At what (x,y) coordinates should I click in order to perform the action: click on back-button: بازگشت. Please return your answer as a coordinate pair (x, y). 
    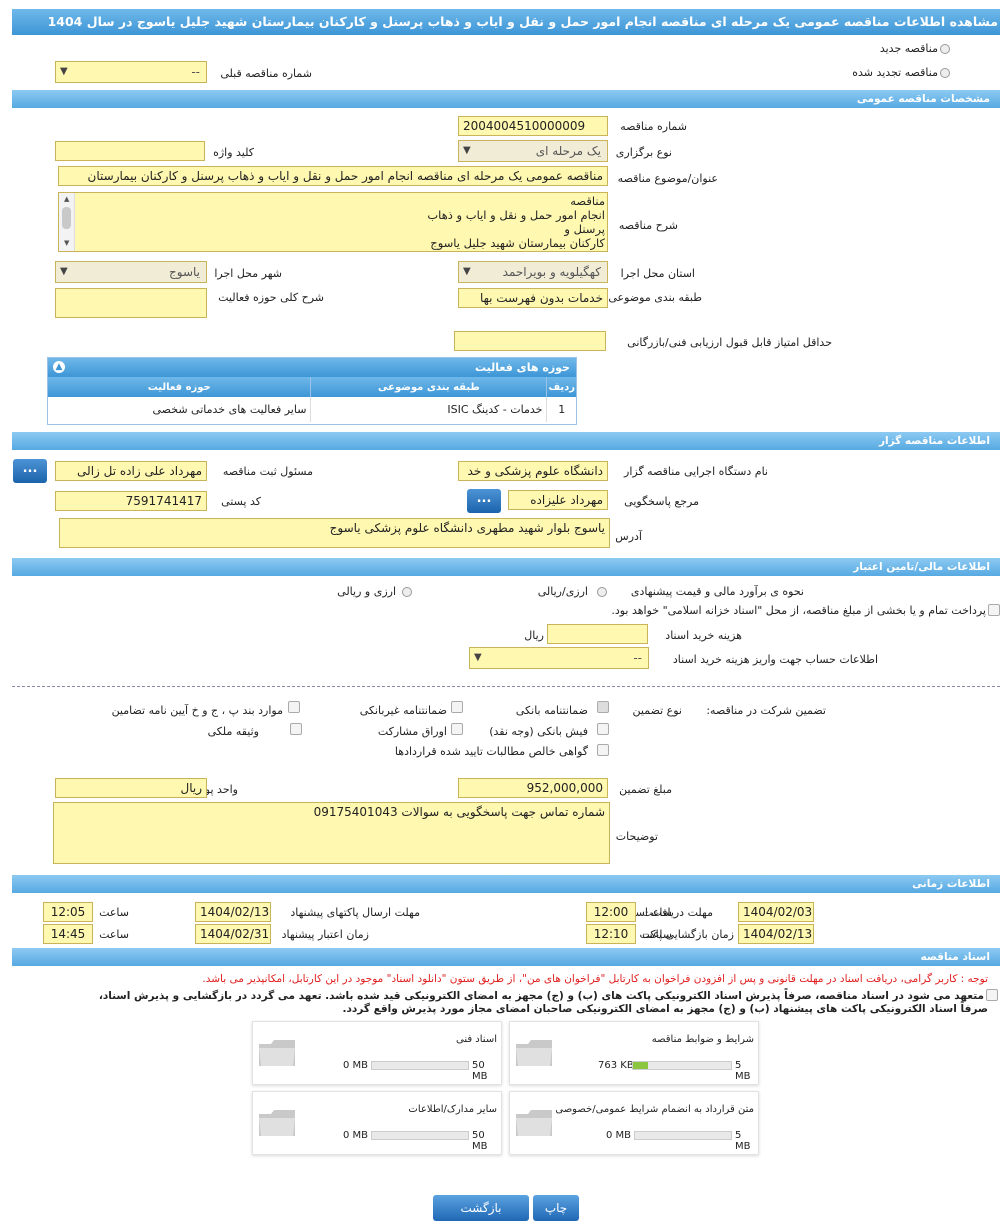
    Looking at the image, I should click on (481, 1208).